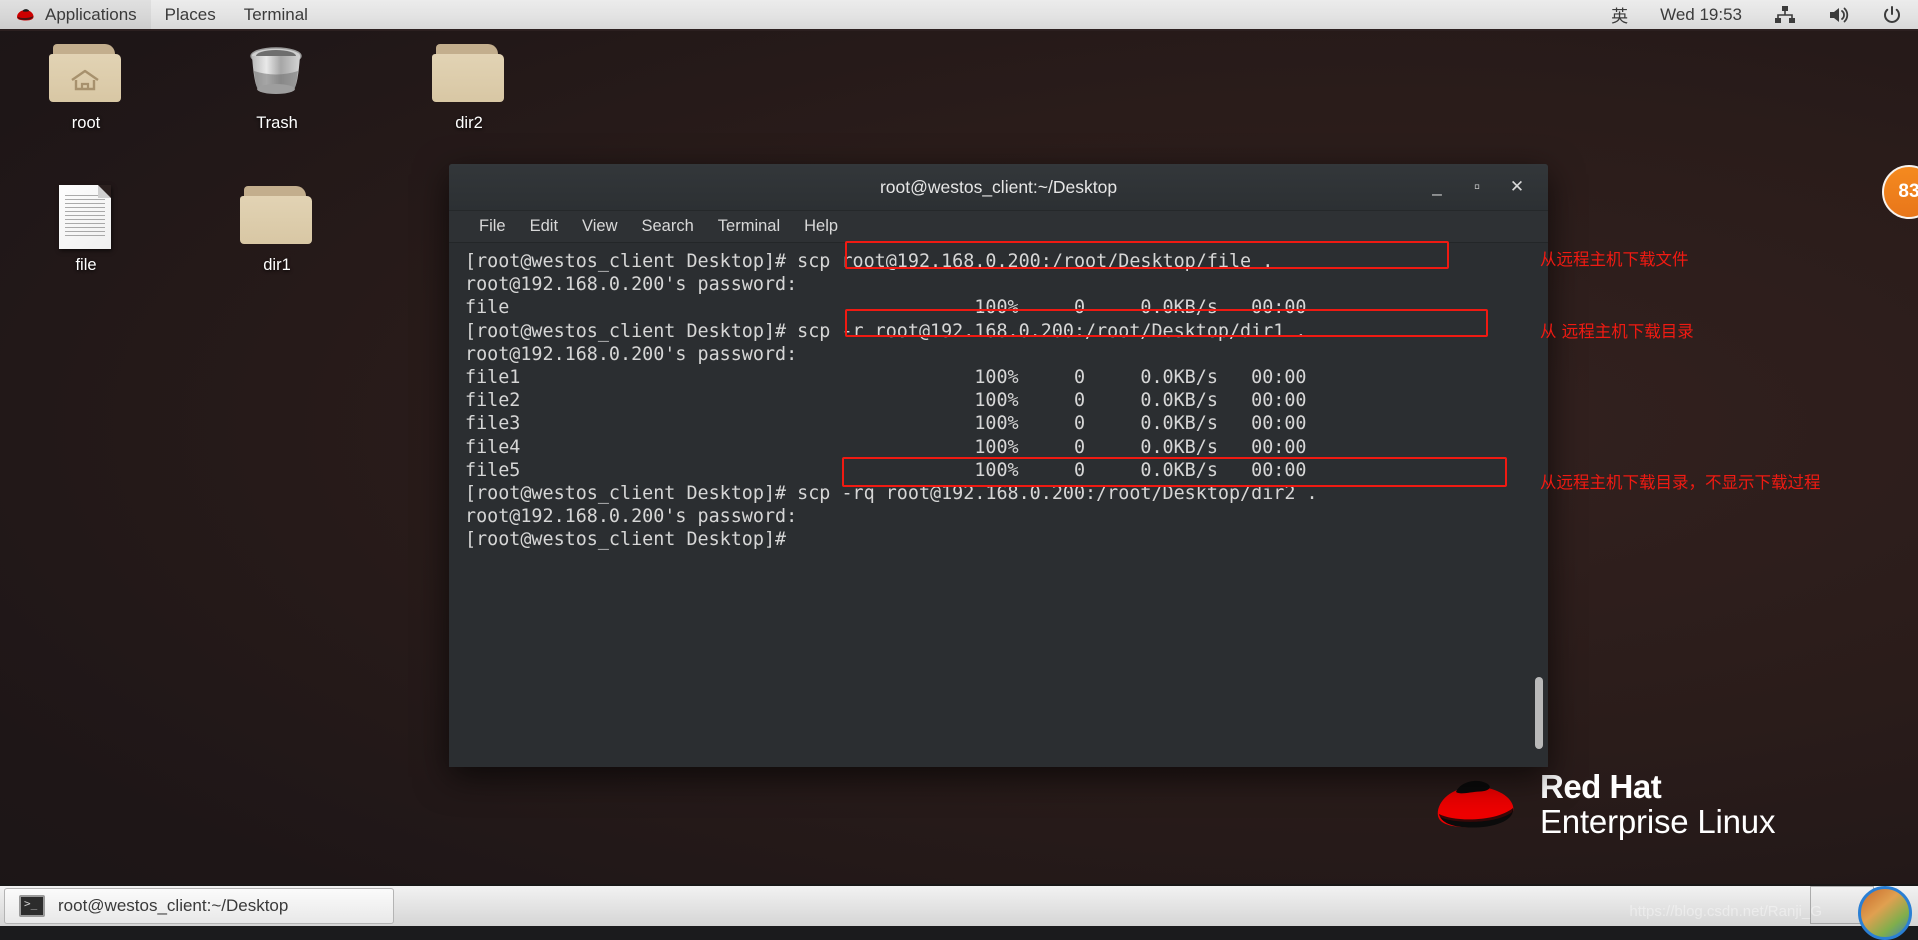 Image resolution: width=1918 pixels, height=940 pixels. I want to click on minimize-button: _, so click(1437, 187).